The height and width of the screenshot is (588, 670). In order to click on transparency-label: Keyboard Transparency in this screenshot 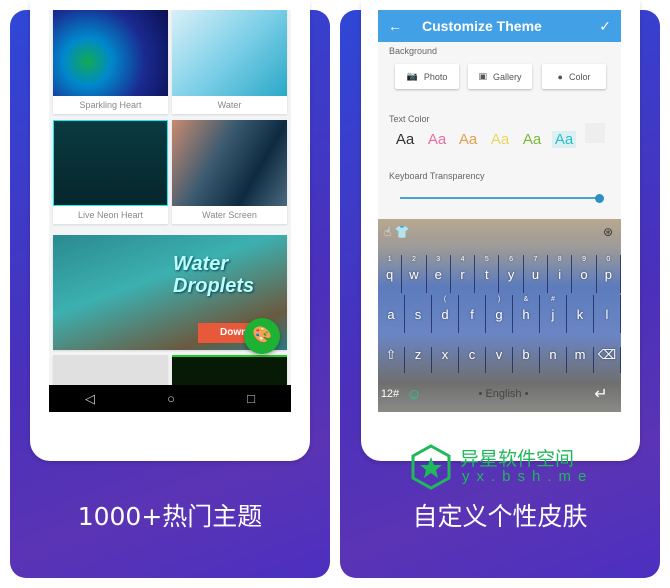, I will do `click(437, 176)`.